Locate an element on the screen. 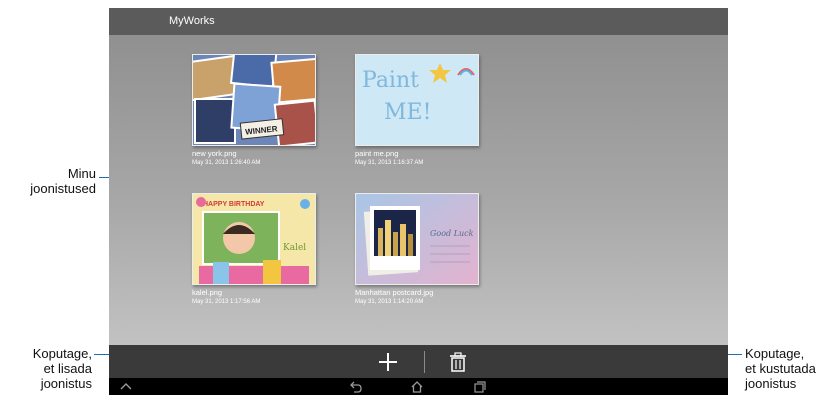 Image resolution: width=836 pixels, height=401 pixels. callout-add: Koputage, et lisada joonistus is located at coordinates (46, 368).